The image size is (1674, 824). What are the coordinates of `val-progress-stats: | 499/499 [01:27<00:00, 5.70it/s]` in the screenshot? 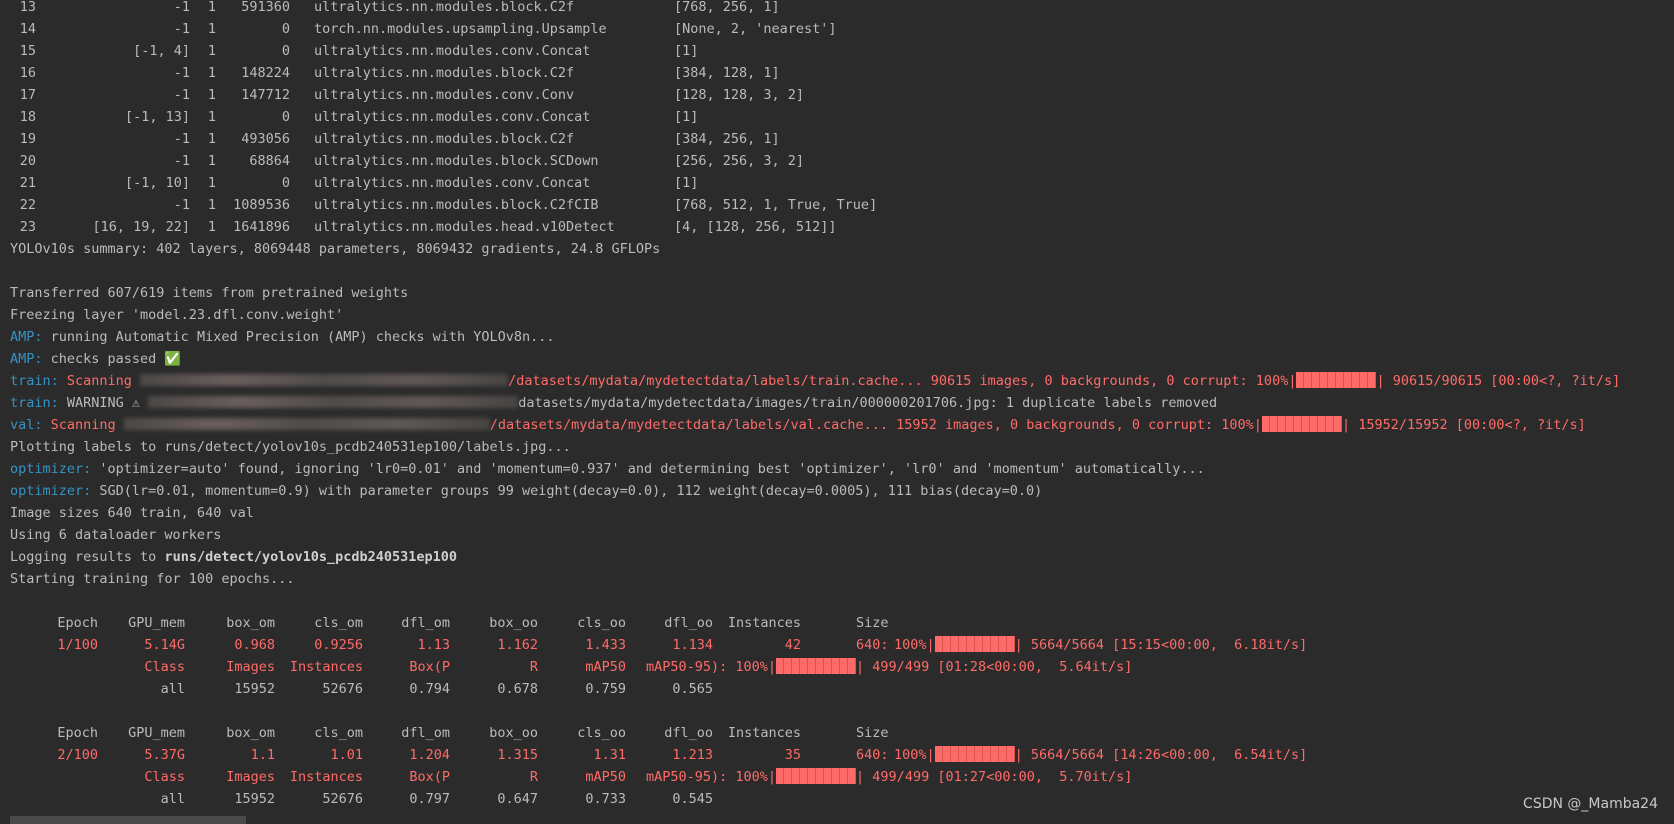 It's located at (994, 777).